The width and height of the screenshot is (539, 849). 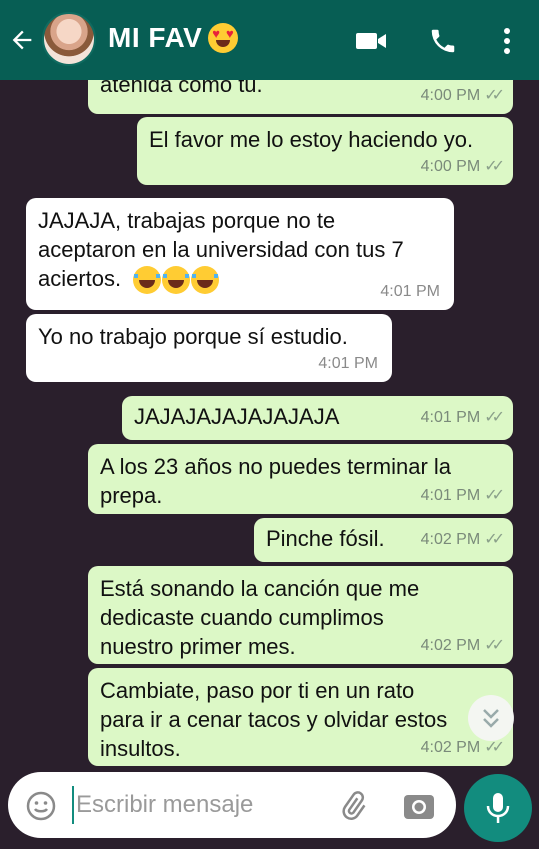 I want to click on mic-icon, so click(x=498, y=808).